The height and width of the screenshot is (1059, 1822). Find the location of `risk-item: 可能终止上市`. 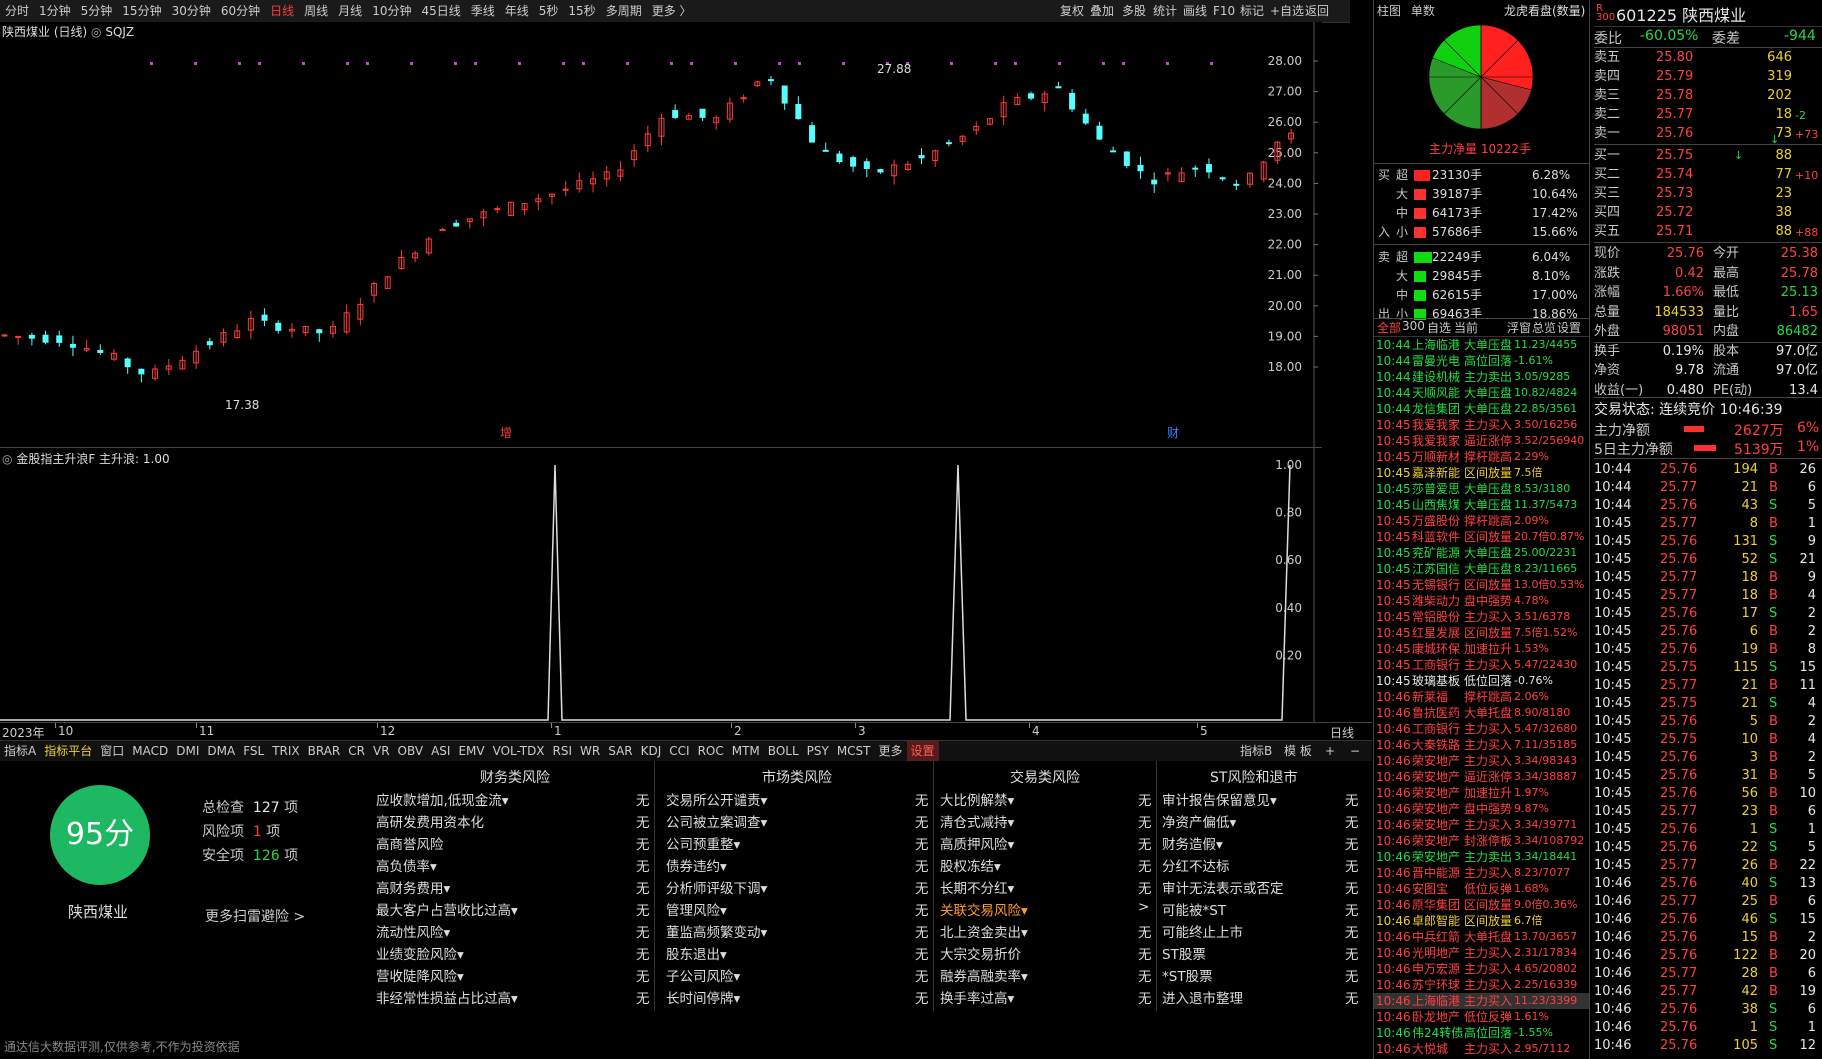

risk-item: 可能终止上市 is located at coordinates (1202, 931).